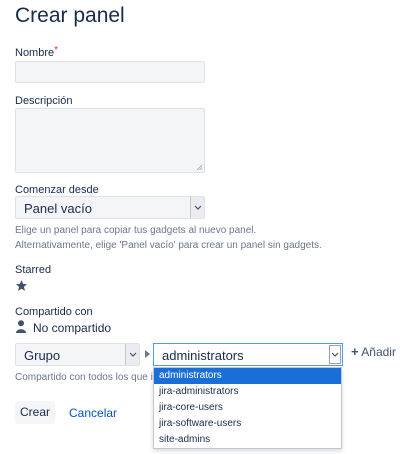 This screenshot has height=454, width=402. I want to click on name-label-text: Nombre, so click(35, 53).